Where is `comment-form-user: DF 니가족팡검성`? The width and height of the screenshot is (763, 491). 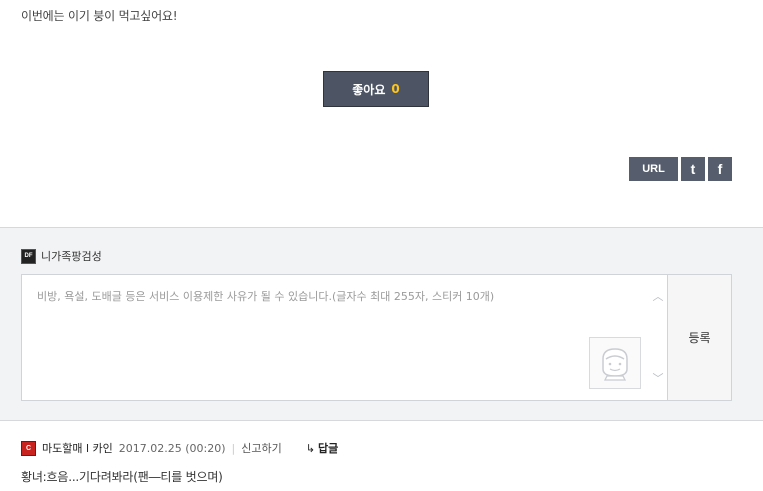
comment-form-user: DF 니가족팡검성 is located at coordinates (61, 256).